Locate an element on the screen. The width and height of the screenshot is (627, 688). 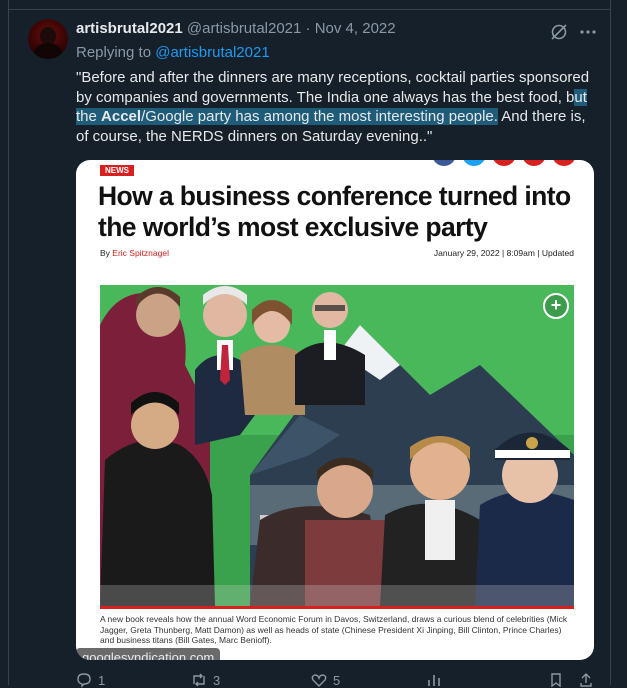
like-count: 5 is located at coordinates (337, 680).